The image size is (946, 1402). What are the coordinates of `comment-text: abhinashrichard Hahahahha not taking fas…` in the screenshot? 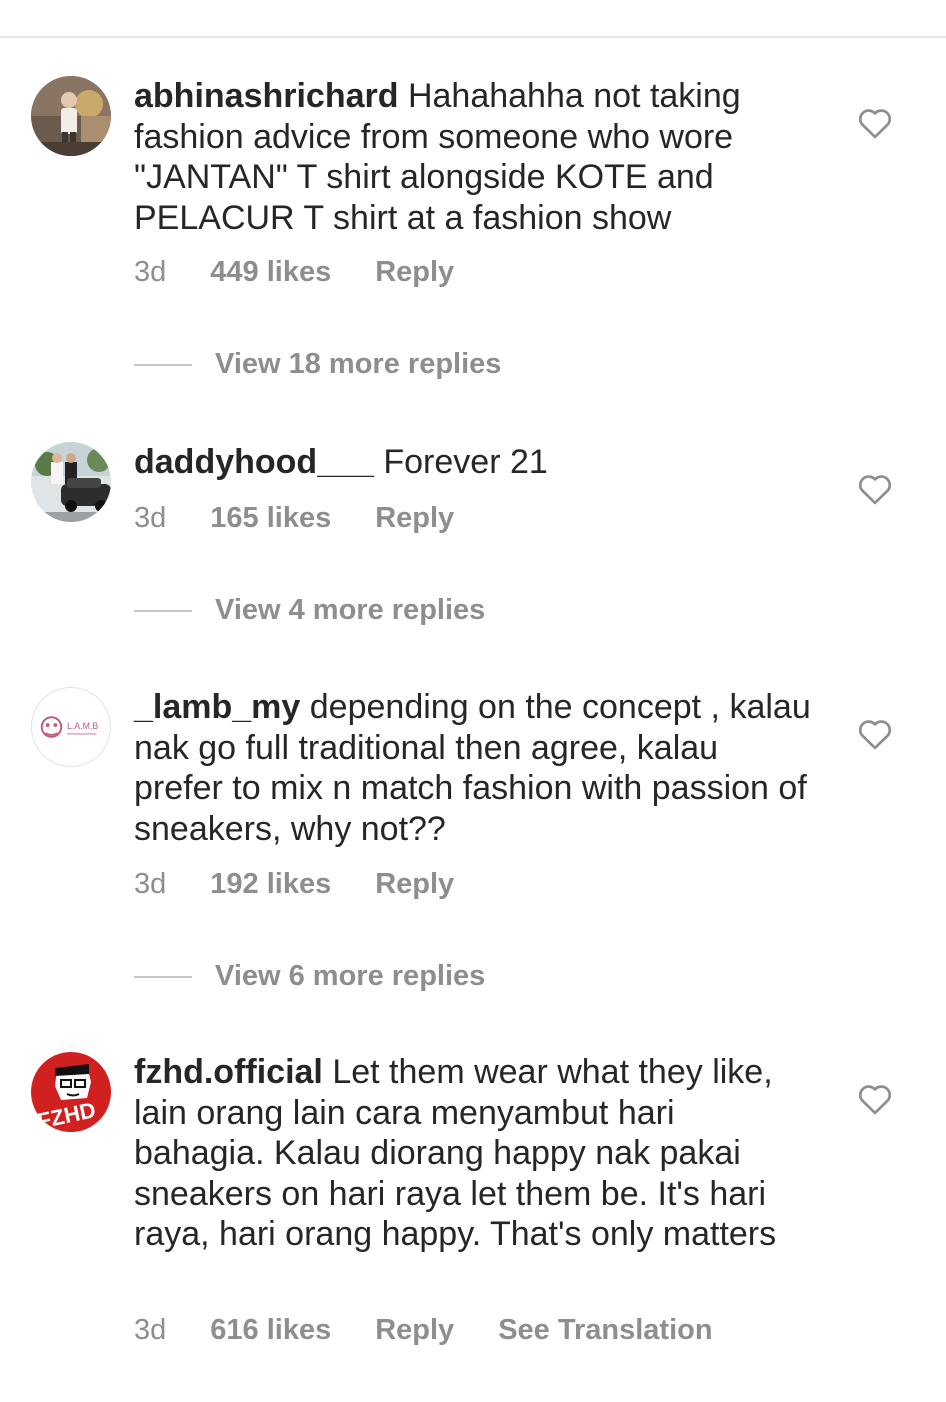 It's located at (474, 157).